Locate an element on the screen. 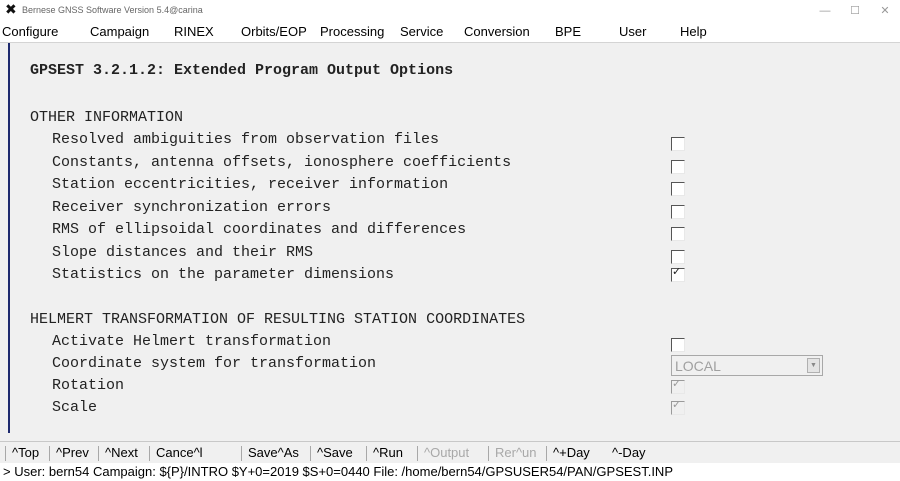 The width and height of the screenshot is (900, 481). checkbox-station-eccentricities is located at coordinates (678, 189).